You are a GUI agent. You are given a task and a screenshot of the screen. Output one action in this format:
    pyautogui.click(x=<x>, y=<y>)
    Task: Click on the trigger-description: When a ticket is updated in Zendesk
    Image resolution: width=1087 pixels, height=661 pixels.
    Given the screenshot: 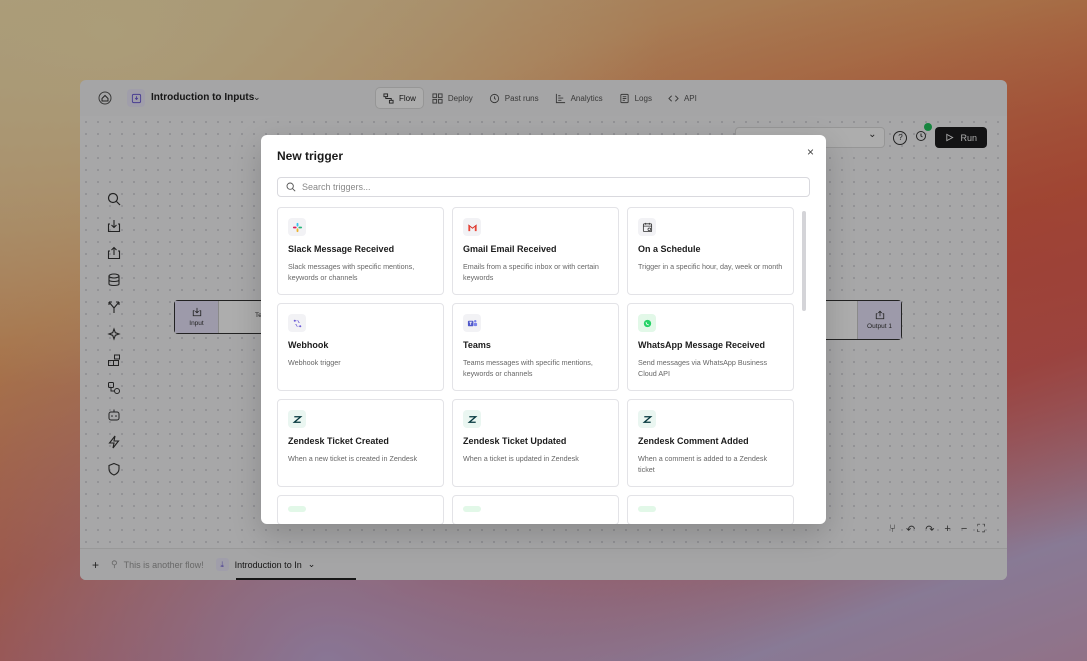 What is the action you would take?
    pyautogui.click(x=521, y=458)
    